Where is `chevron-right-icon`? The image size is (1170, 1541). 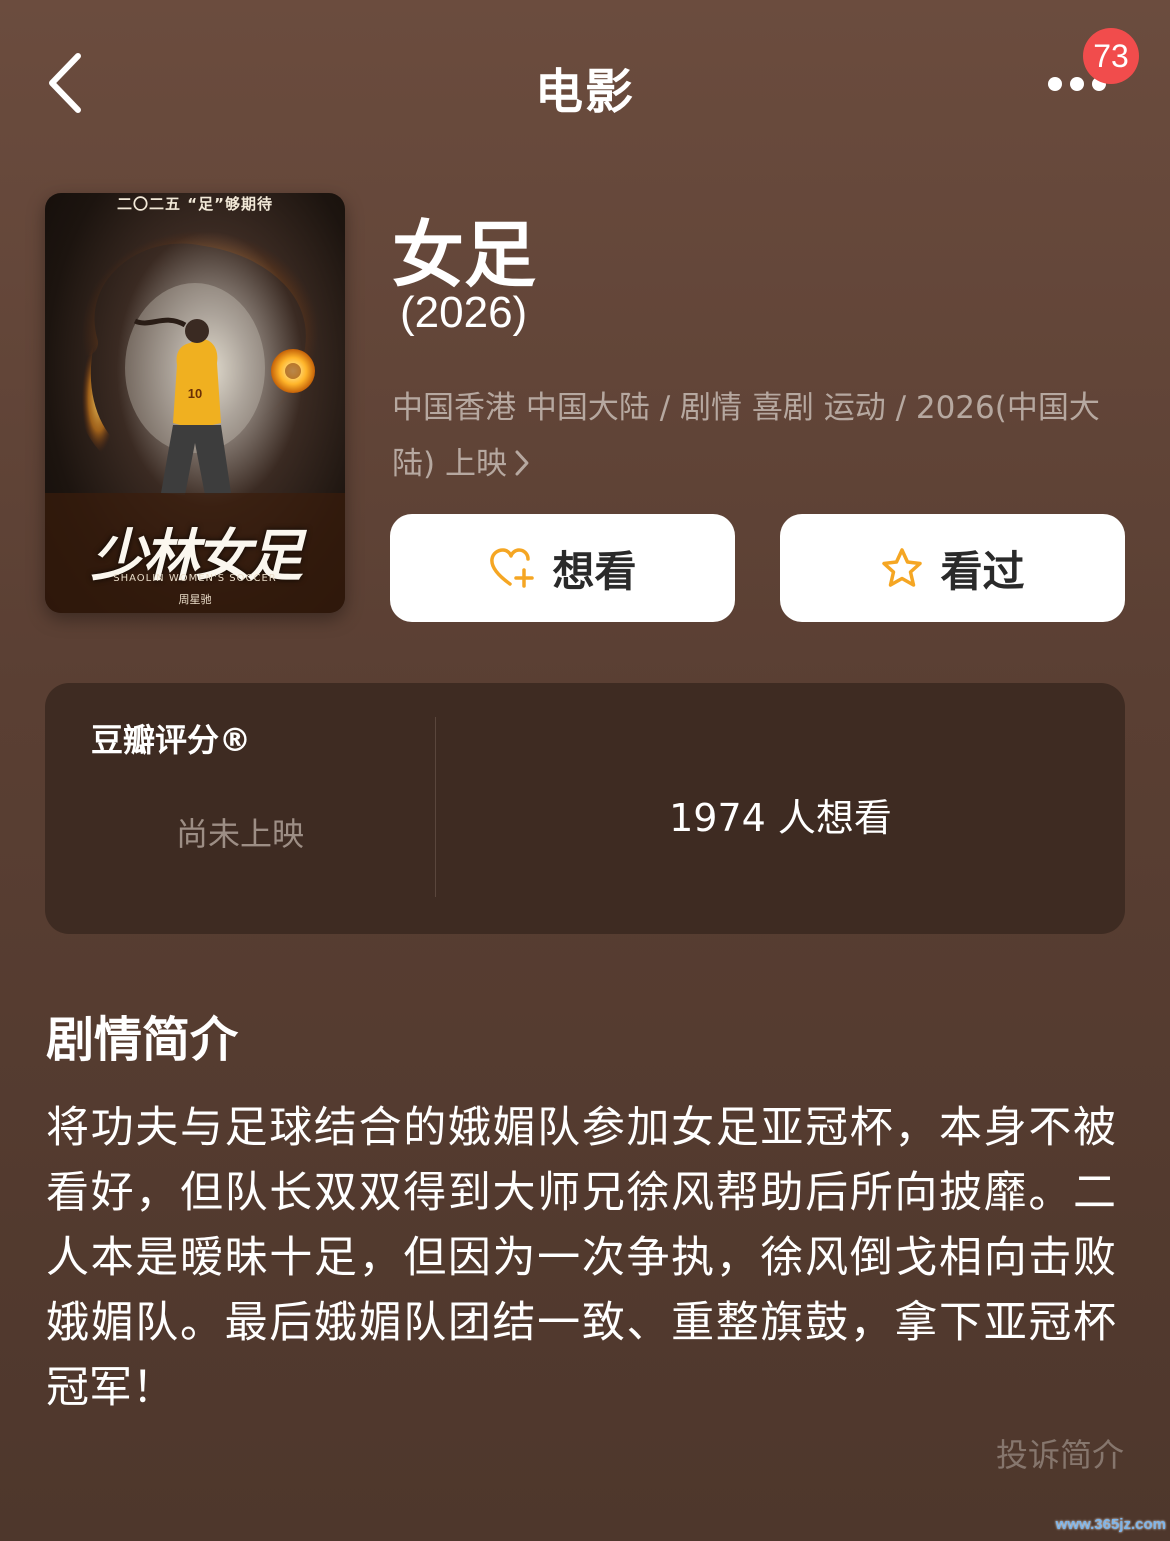 chevron-right-icon is located at coordinates (522, 468).